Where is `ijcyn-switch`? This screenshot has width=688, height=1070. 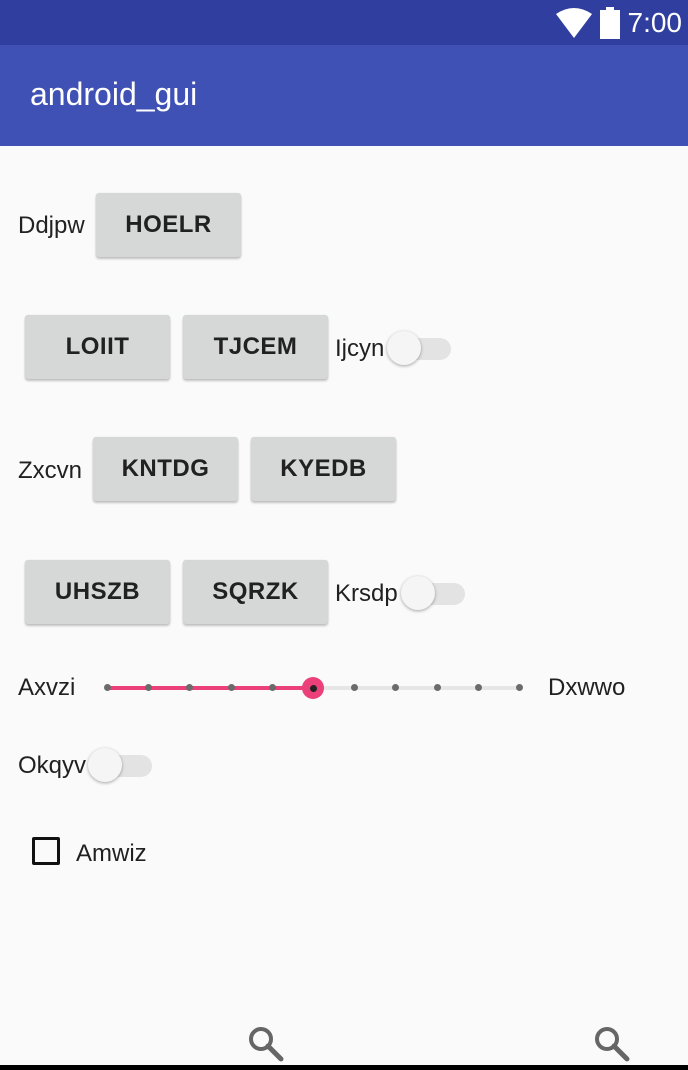
ijcyn-switch is located at coordinates (419, 348).